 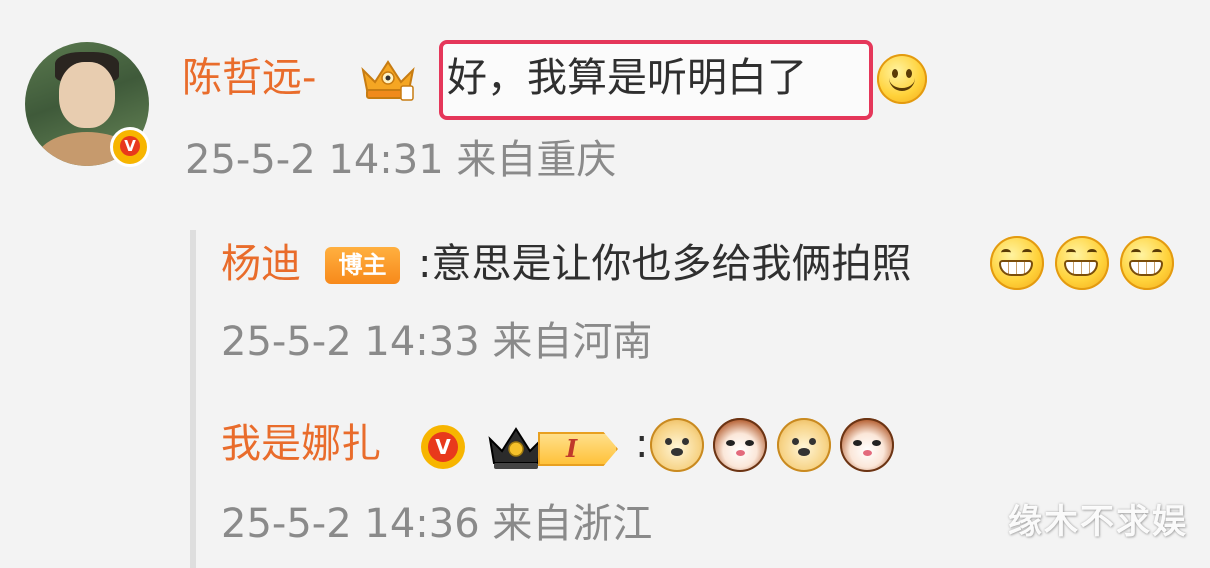 I want to click on reply-username: 我是娜扎, so click(x=301, y=444).